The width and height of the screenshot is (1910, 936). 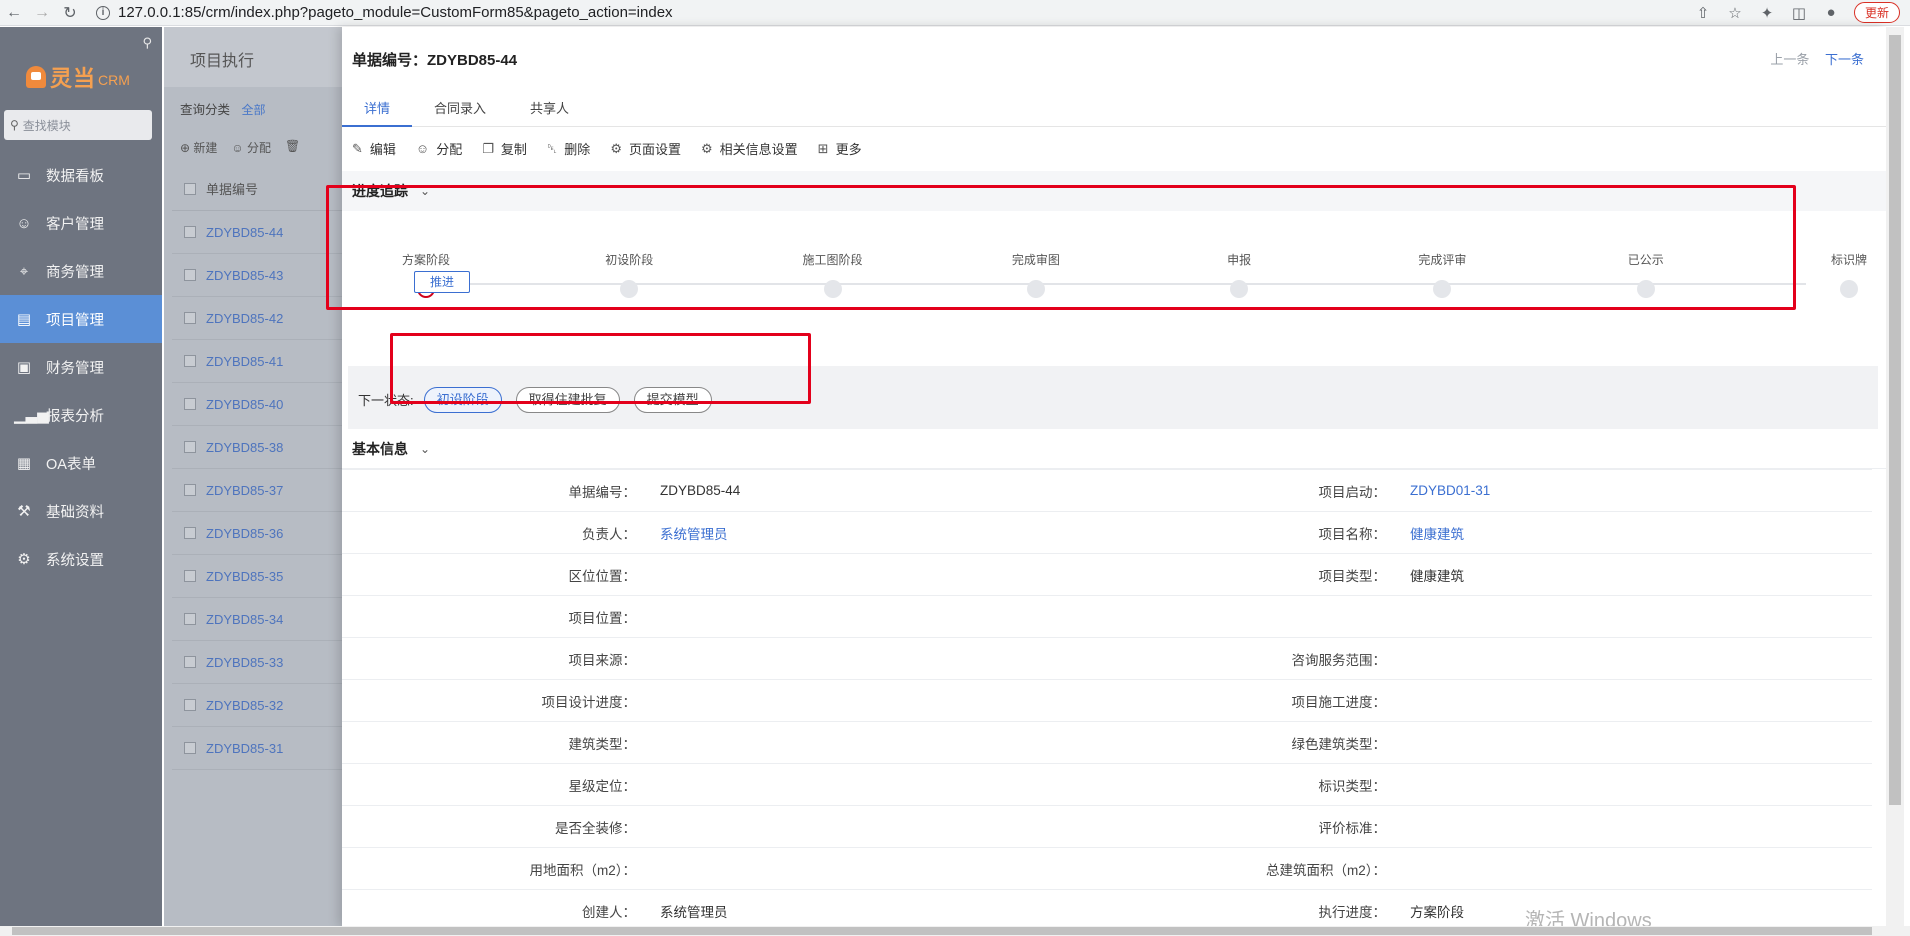 I want to click on row-id-link: ZDYBD85-42, so click(x=244, y=318).